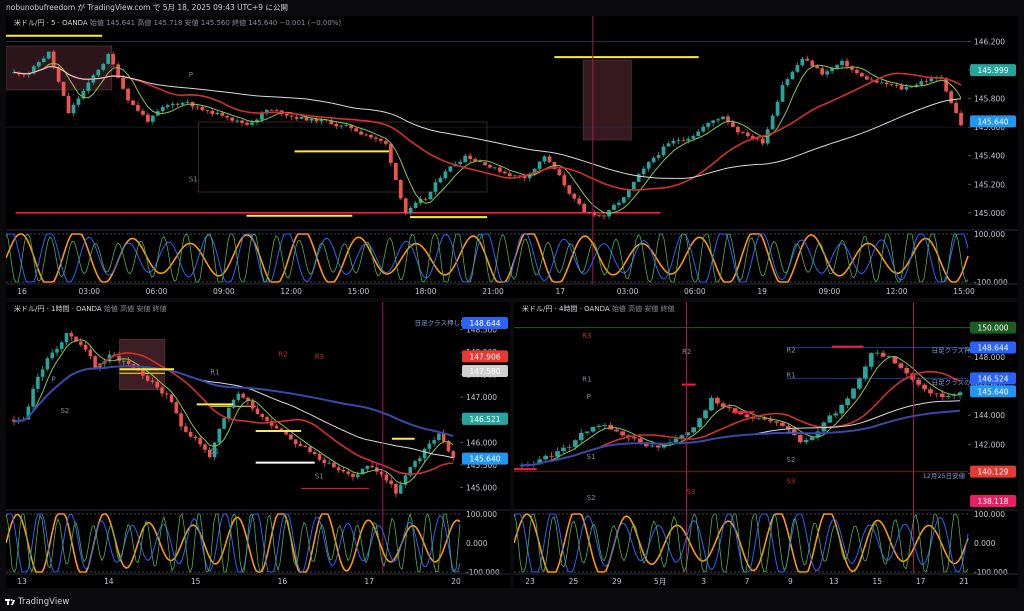  Describe the element at coordinates (10, 602) in the screenshot. I see `tradingview-logo-icon` at that location.